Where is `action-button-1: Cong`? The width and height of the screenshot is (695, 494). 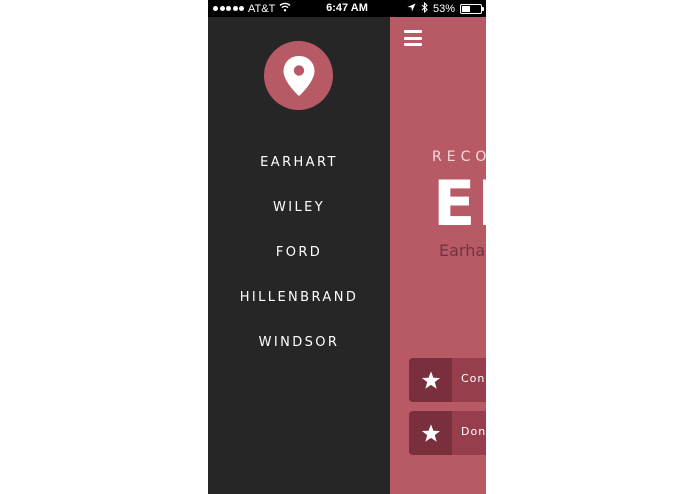
action-button-1: Cong is located at coordinates (447, 380).